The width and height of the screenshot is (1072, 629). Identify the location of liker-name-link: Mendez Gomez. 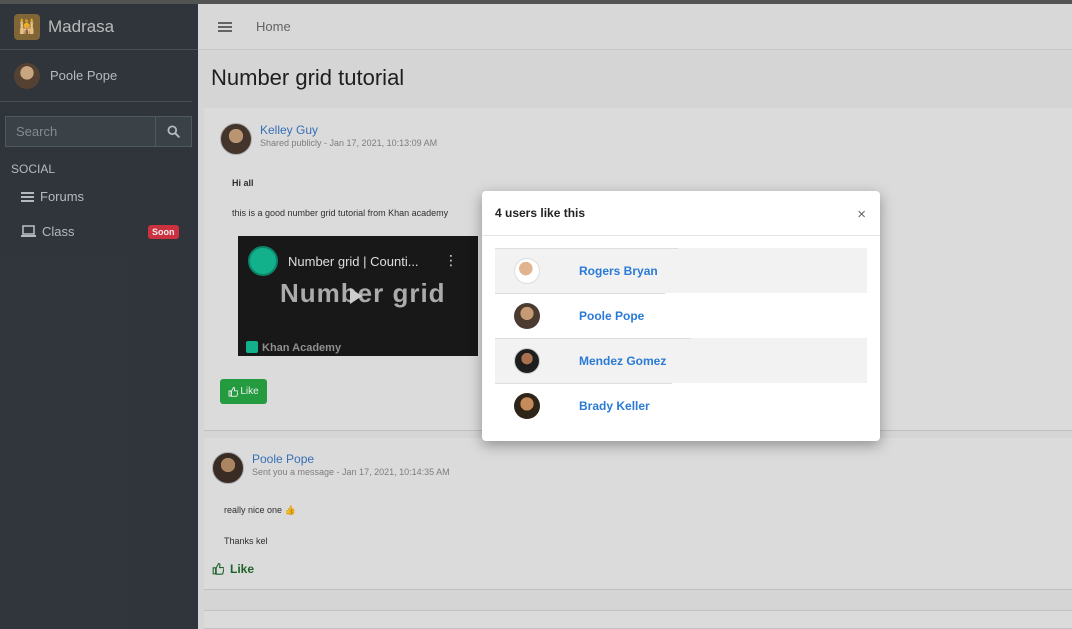
(622, 361).